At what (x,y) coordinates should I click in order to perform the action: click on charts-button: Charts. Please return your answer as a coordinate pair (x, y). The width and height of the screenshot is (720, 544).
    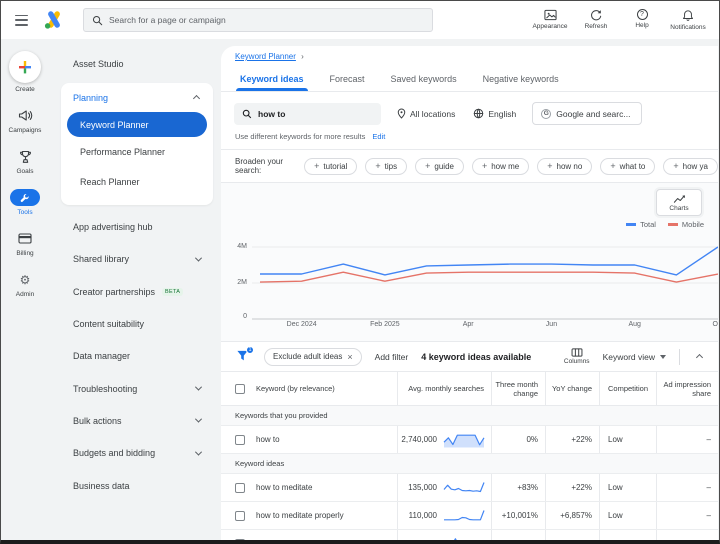
    Looking at the image, I should click on (679, 202).